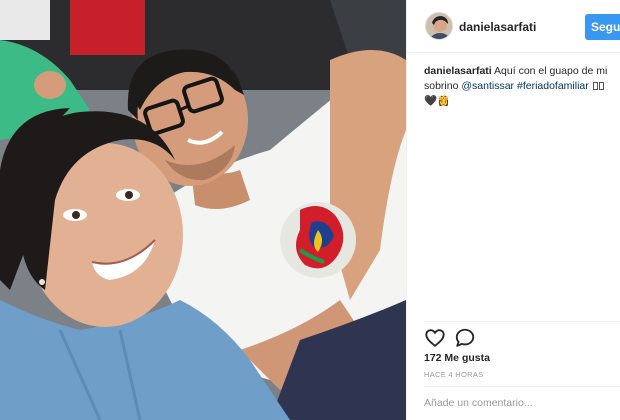  I want to click on follow-button: Seguir, so click(602, 27).